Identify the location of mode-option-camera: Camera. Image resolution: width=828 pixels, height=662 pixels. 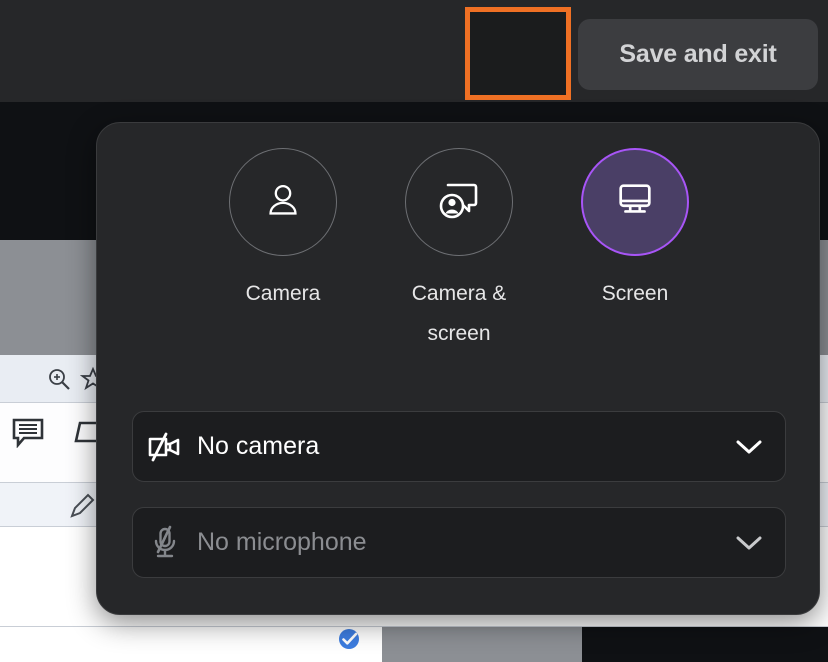
(283, 251).